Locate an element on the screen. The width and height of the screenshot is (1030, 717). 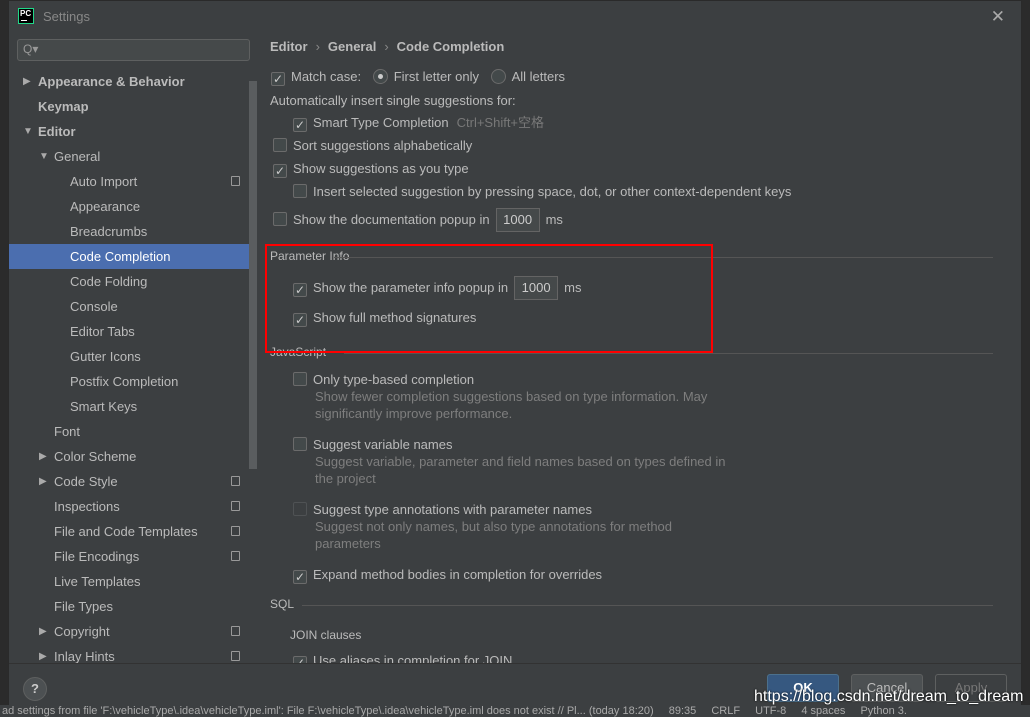
sidebar-item-smart-keys: Smart Keys is located at coordinates (129, 406).